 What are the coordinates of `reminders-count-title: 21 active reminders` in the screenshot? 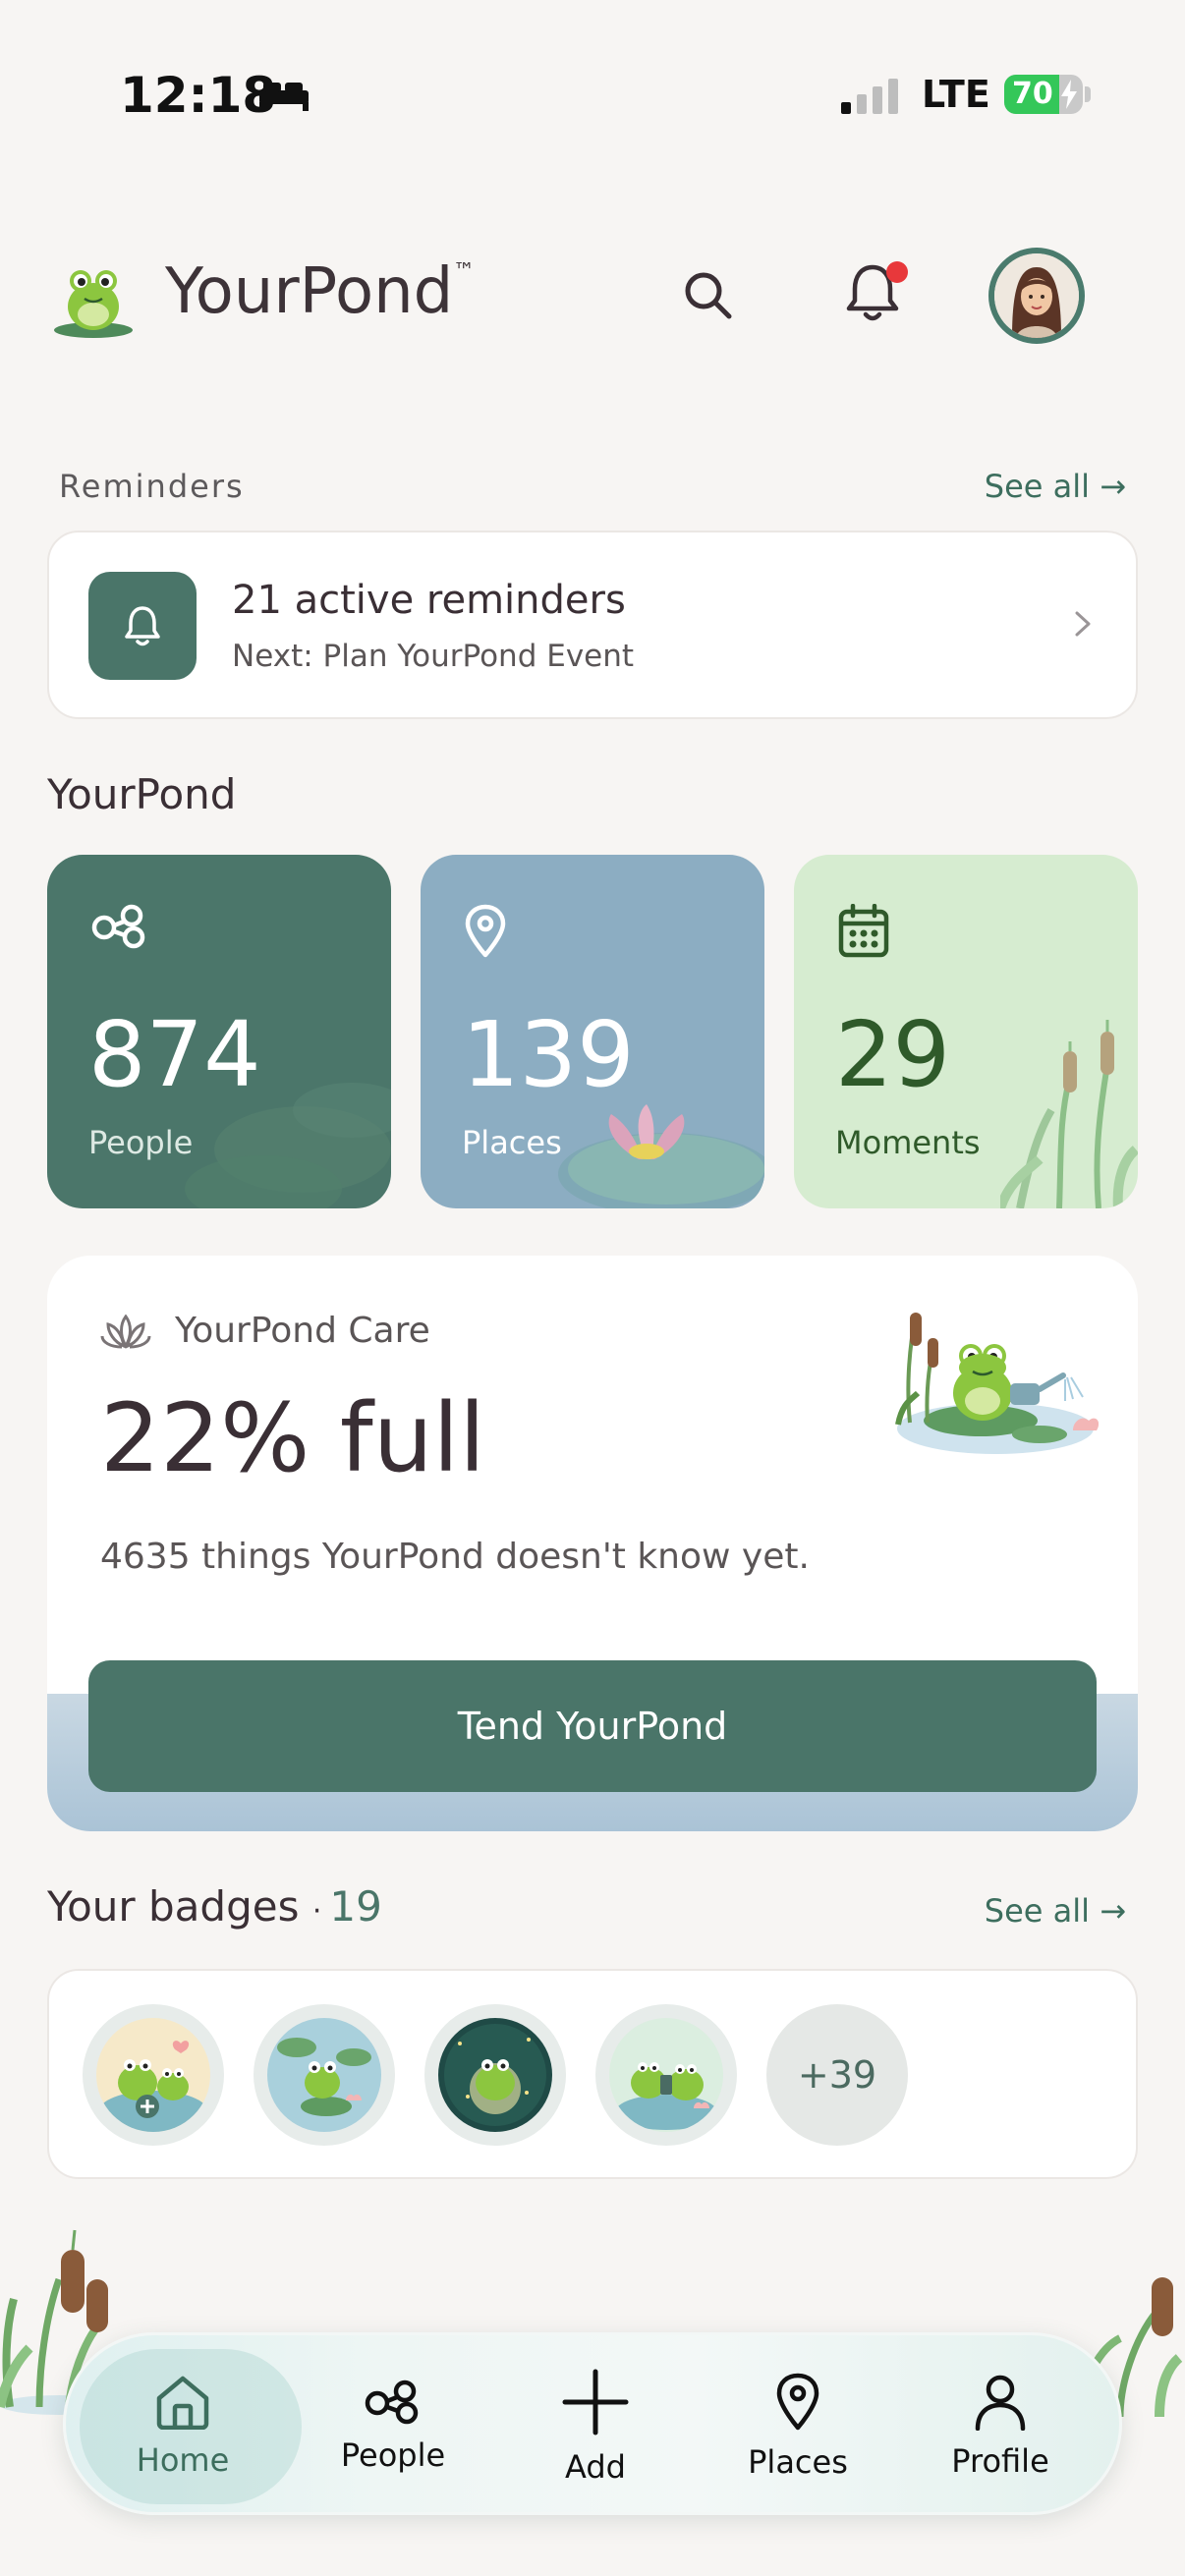 It's located at (429, 600).